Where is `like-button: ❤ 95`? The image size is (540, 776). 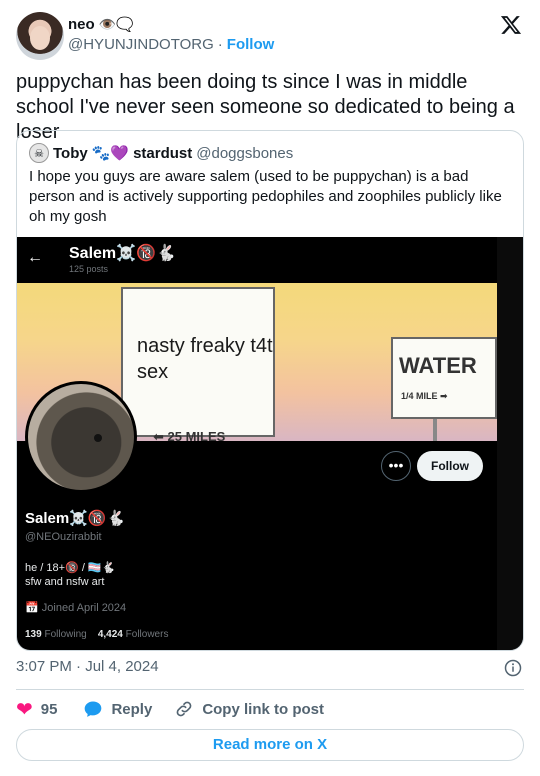 like-button: ❤ 95 is located at coordinates (36, 709).